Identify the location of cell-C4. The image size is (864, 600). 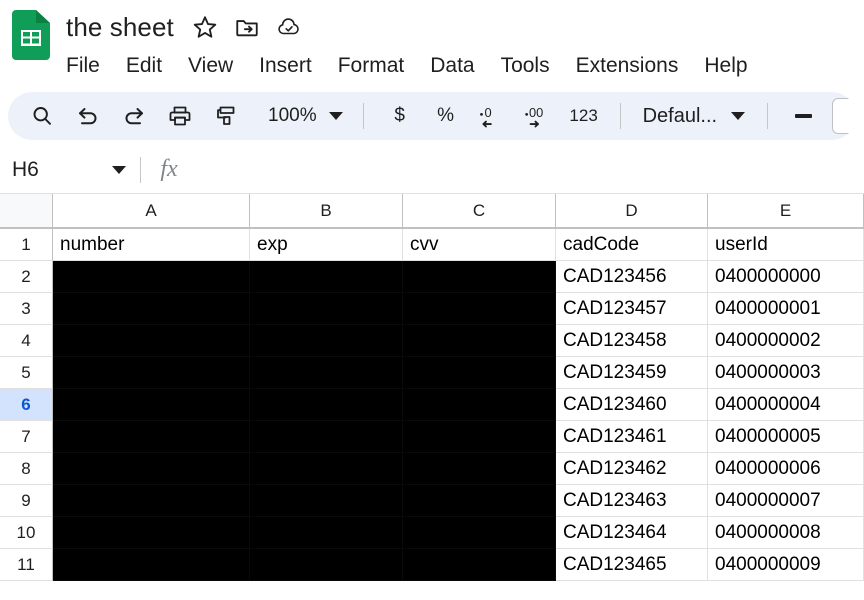
(479, 341).